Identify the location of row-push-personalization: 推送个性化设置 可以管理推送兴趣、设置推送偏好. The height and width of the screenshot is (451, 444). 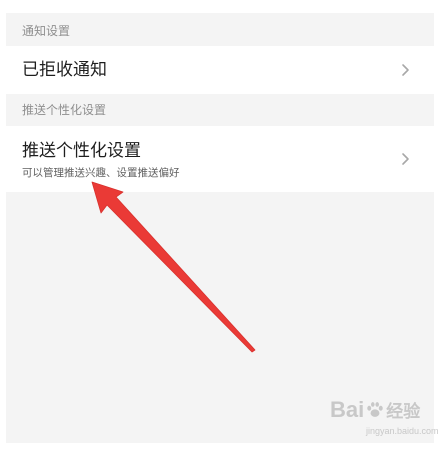
(220, 159).